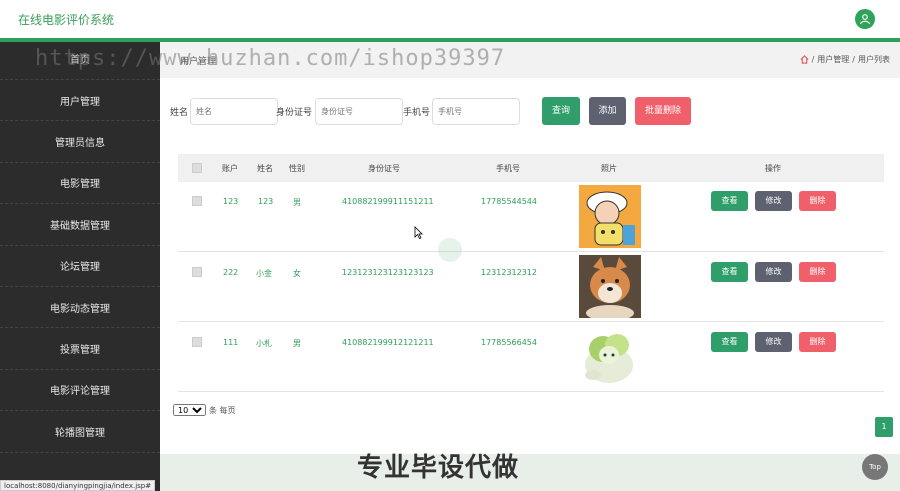  What do you see at coordinates (197, 168) in the screenshot?
I see `select-all-checkbox` at bounding box center [197, 168].